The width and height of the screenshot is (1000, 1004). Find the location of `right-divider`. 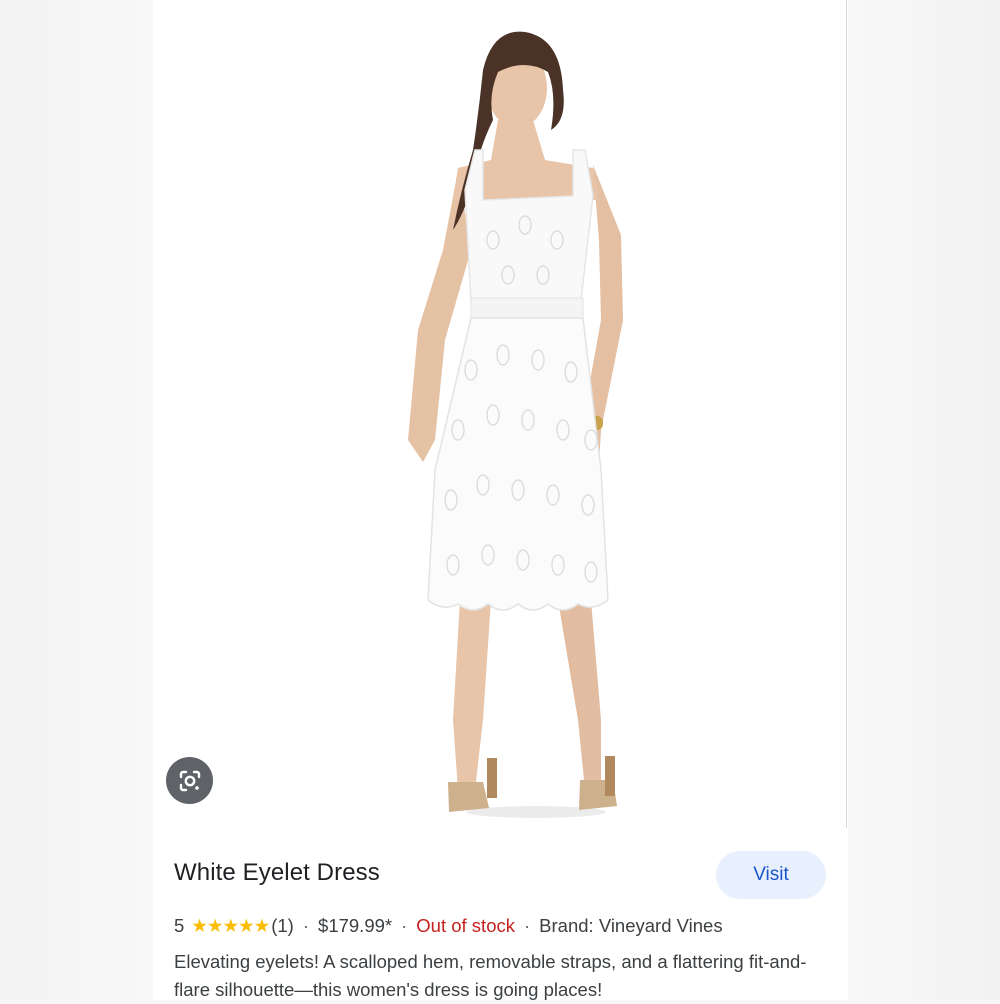

right-divider is located at coordinates (846, 414).